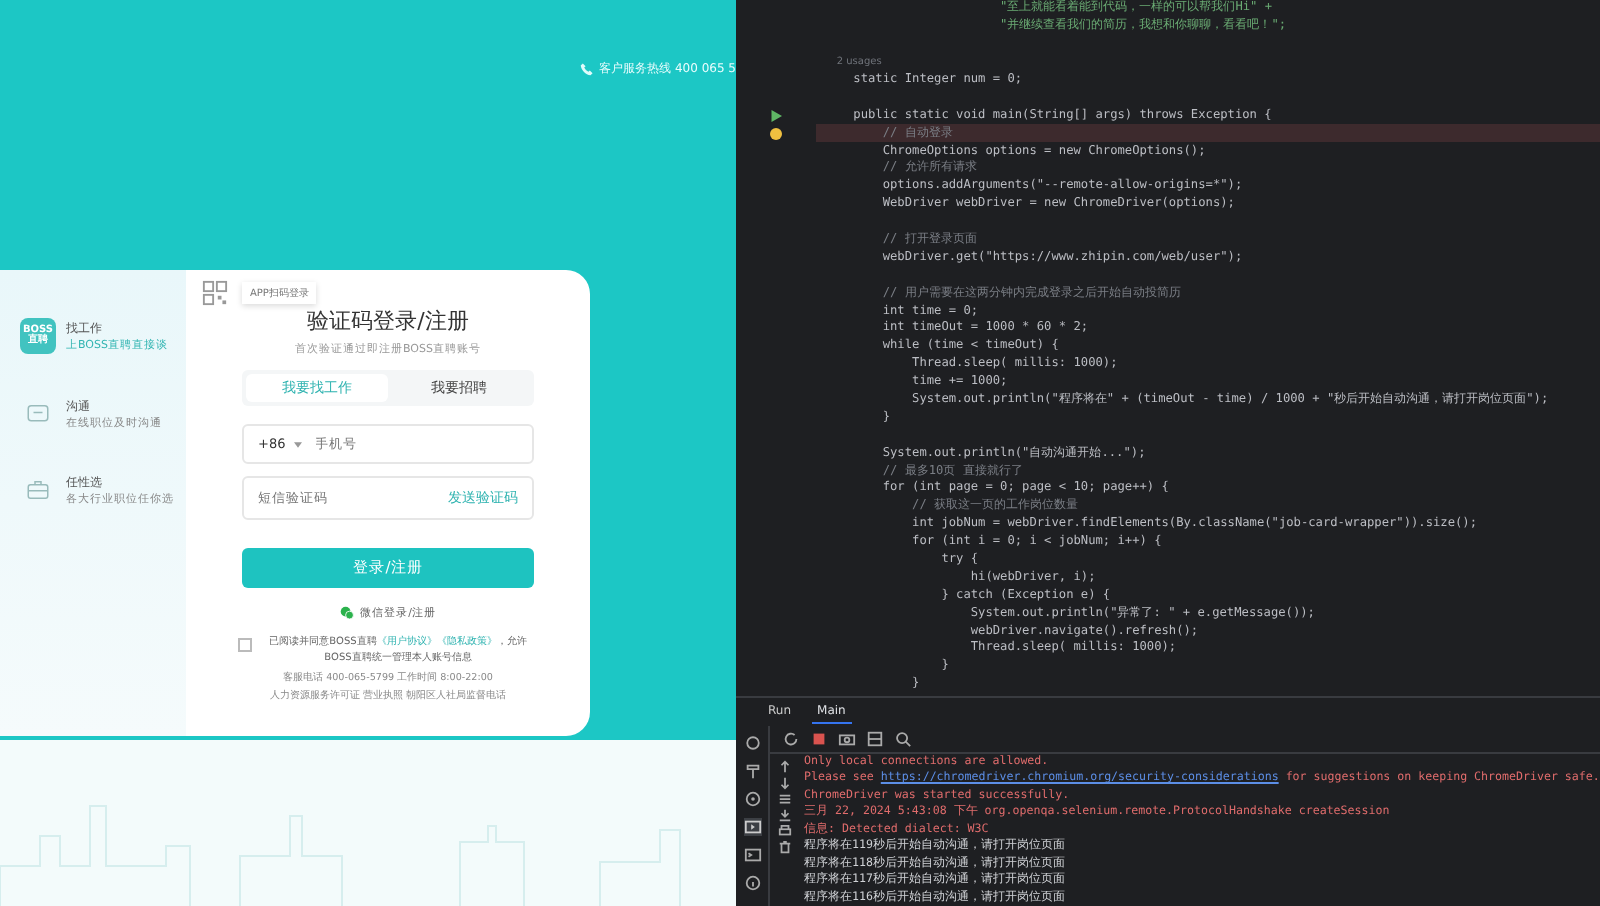 The height and width of the screenshot is (906, 1600). What do you see at coordinates (819, 738) in the screenshot?
I see `stop-icon` at bounding box center [819, 738].